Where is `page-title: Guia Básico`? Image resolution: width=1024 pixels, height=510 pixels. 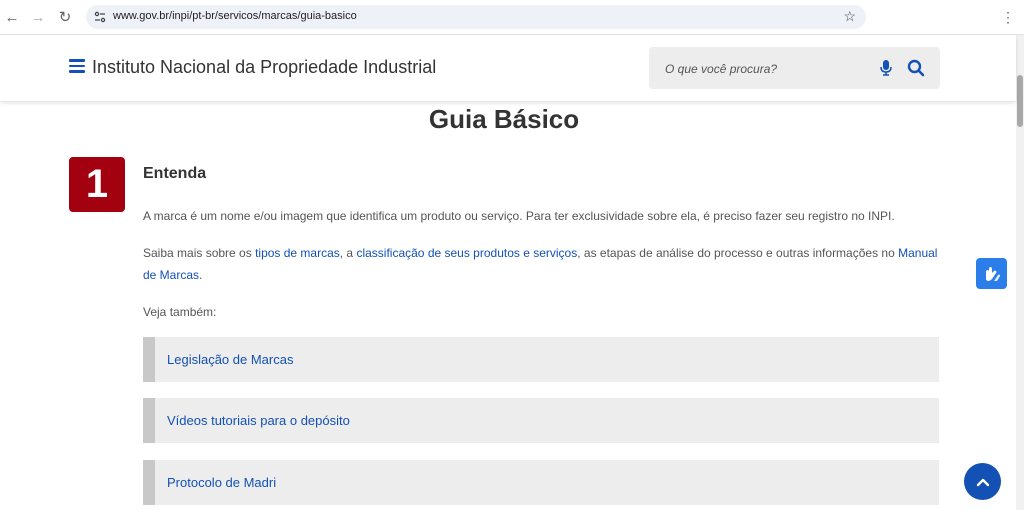 page-title: Guia Básico is located at coordinates (504, 119).